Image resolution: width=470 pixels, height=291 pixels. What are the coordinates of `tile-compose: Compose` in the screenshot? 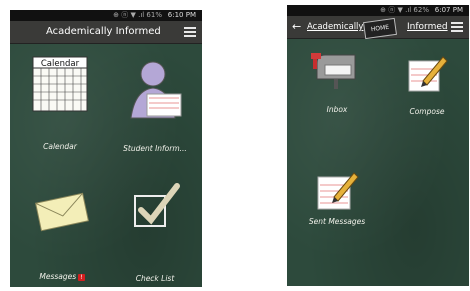 It's located at (427, 84).